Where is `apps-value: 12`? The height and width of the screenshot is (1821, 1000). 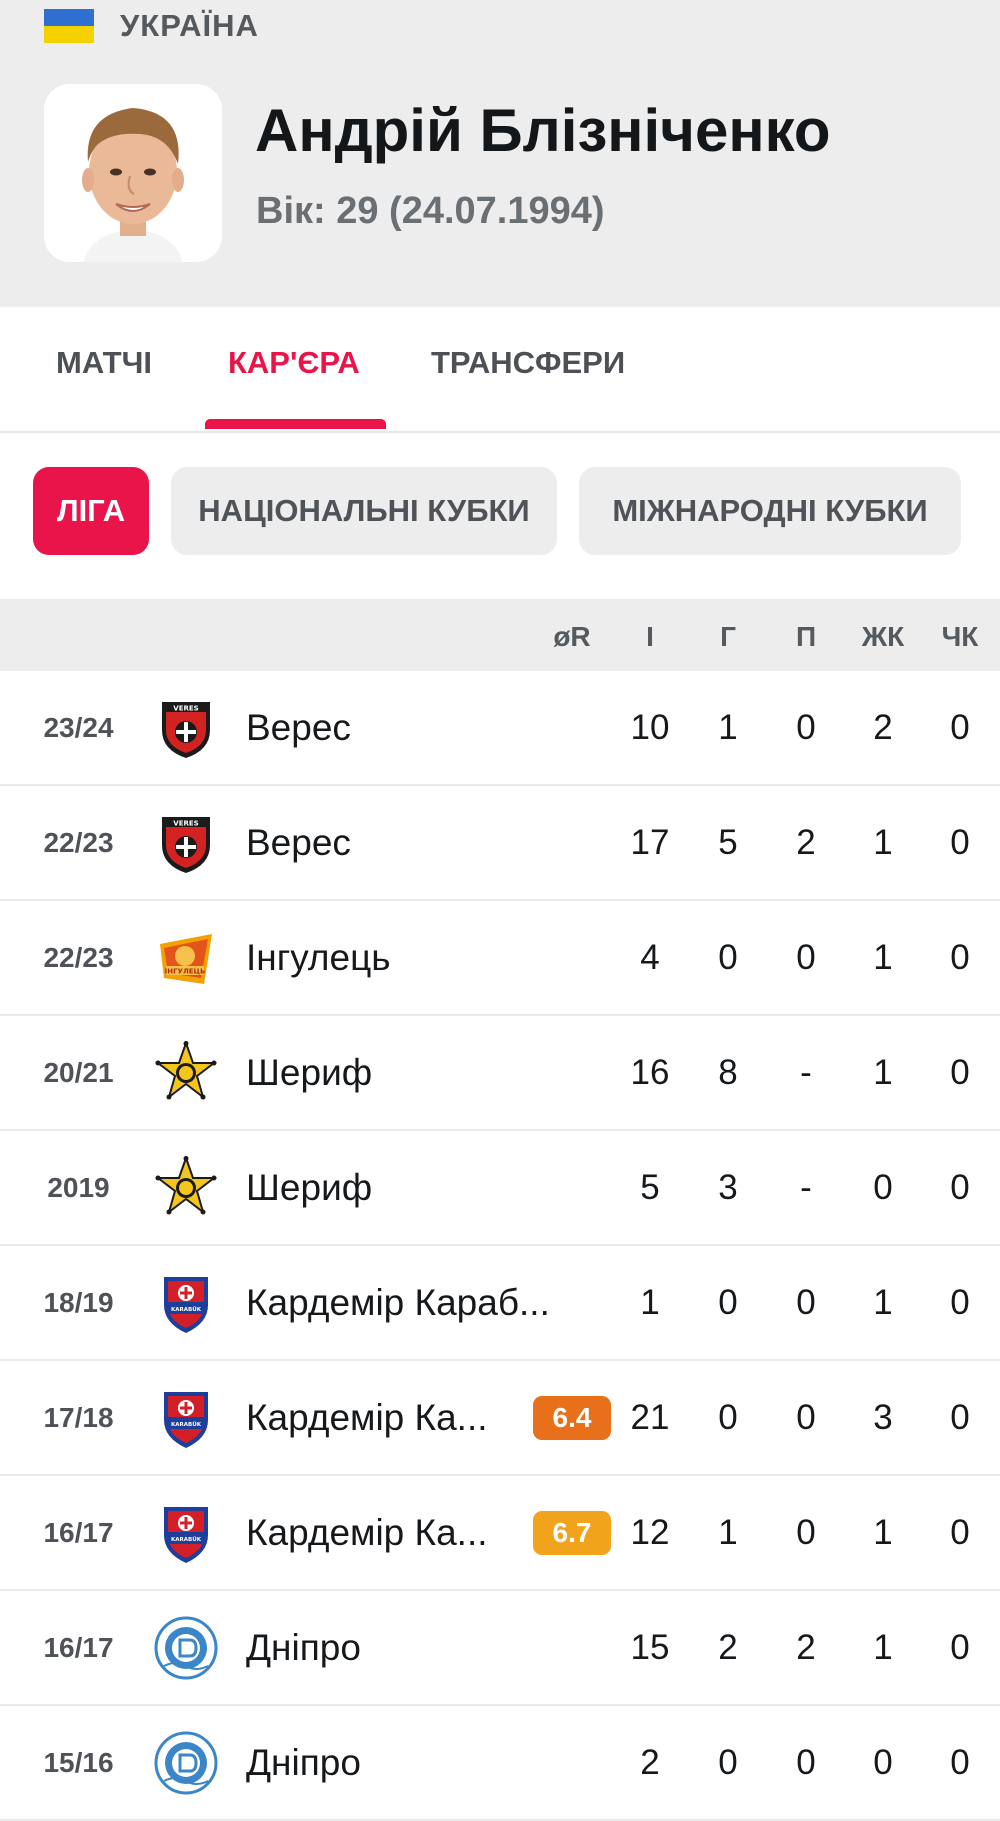 apps-value: 12 is located at coordinates (650, 1532).